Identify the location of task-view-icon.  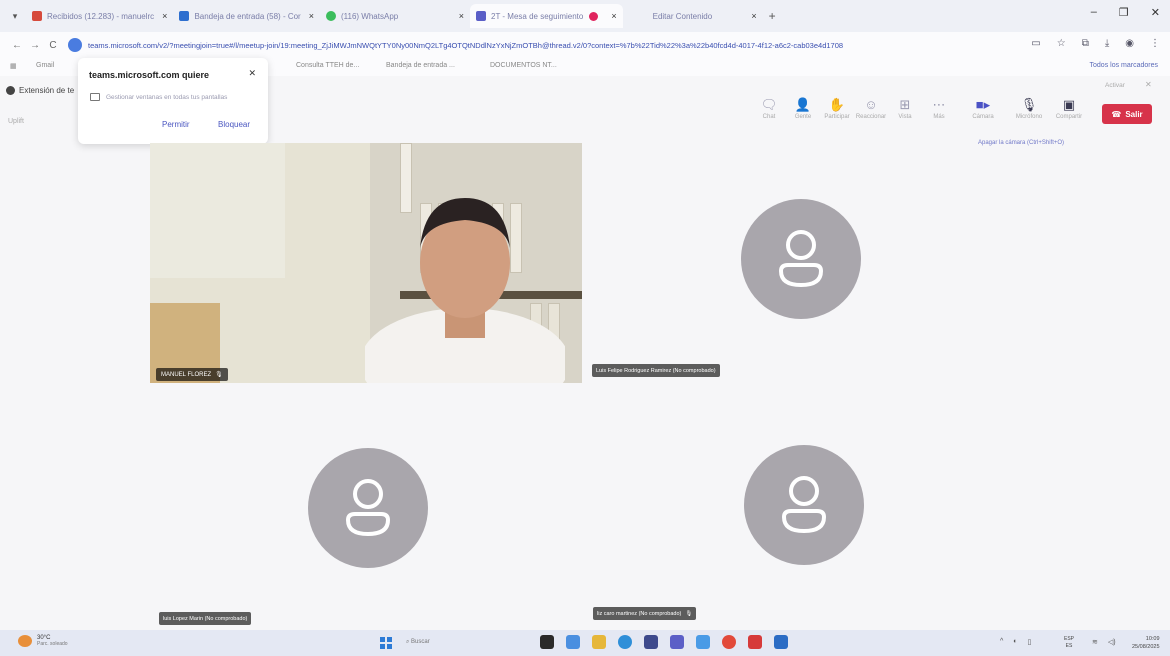
(547, 642).